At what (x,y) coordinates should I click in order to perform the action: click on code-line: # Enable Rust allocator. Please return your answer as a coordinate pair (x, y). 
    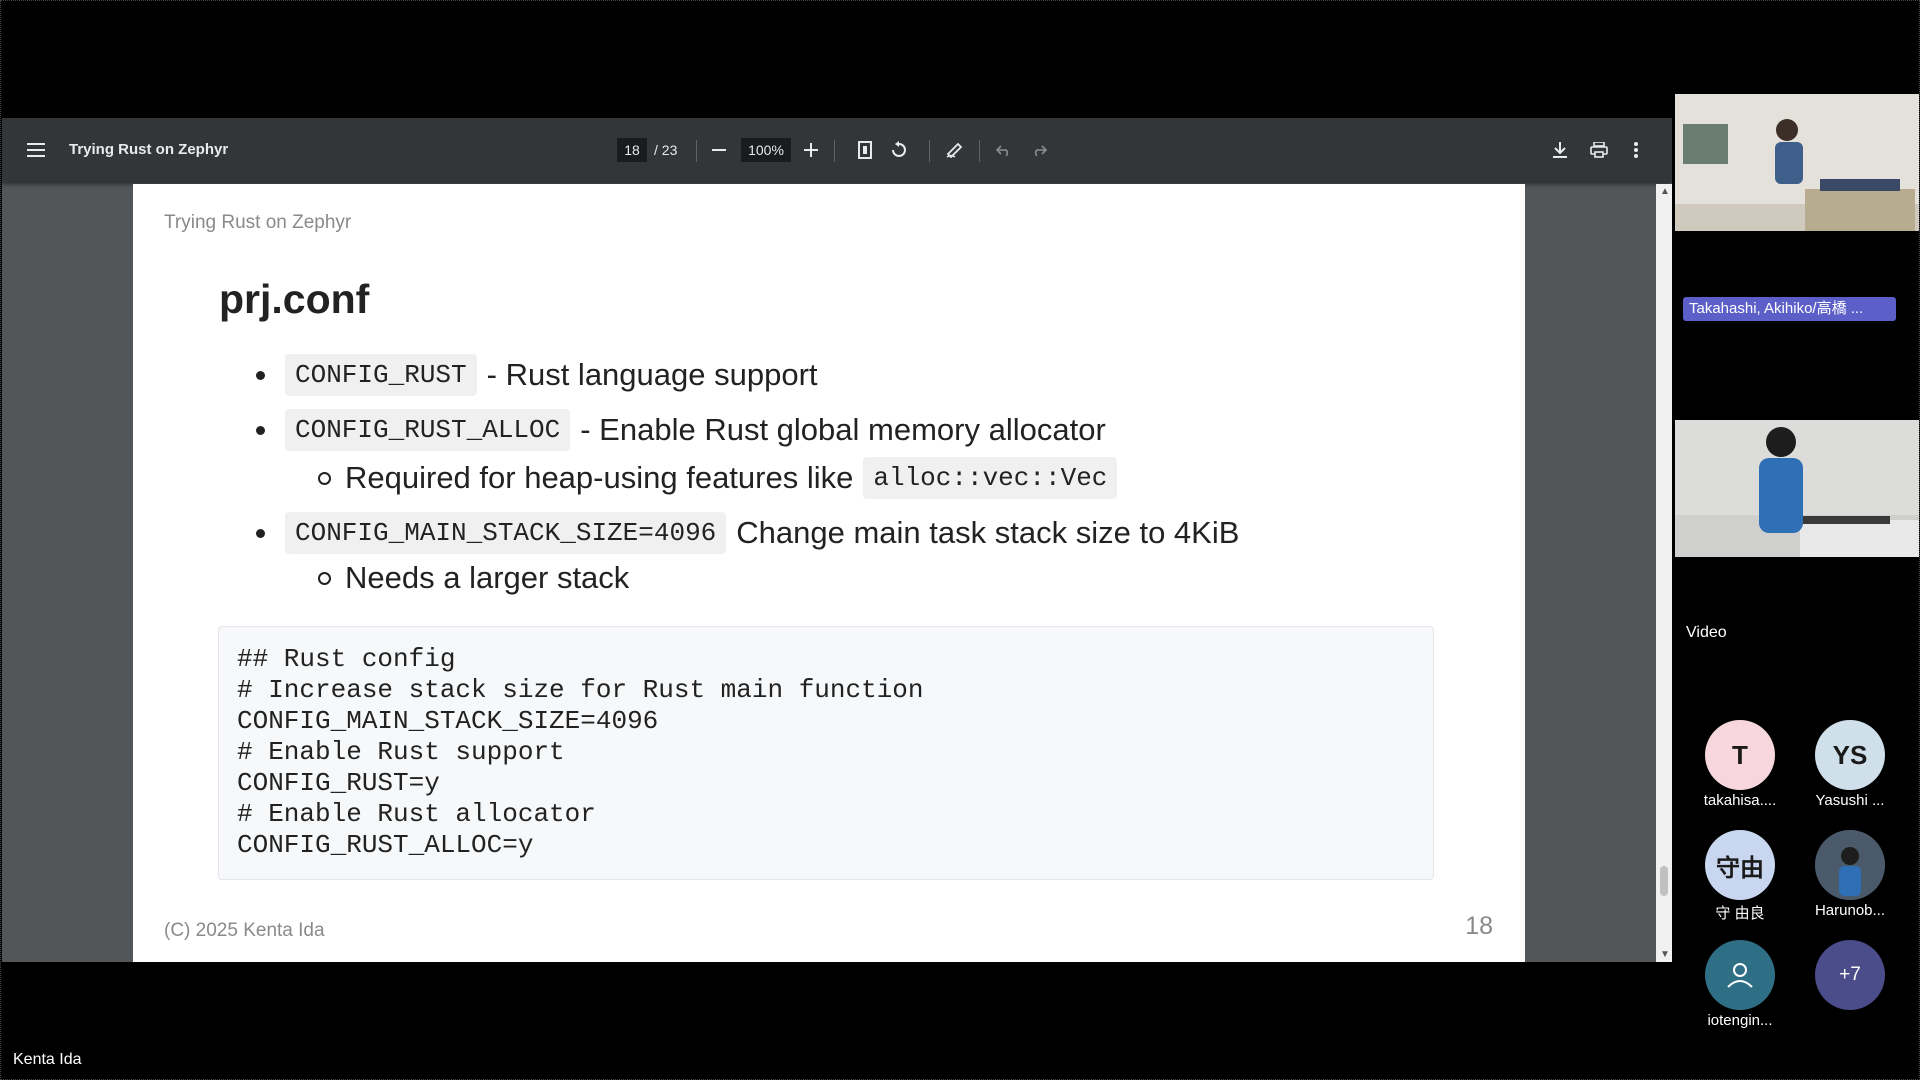
    Looking at the image, I should click on (416, 814).